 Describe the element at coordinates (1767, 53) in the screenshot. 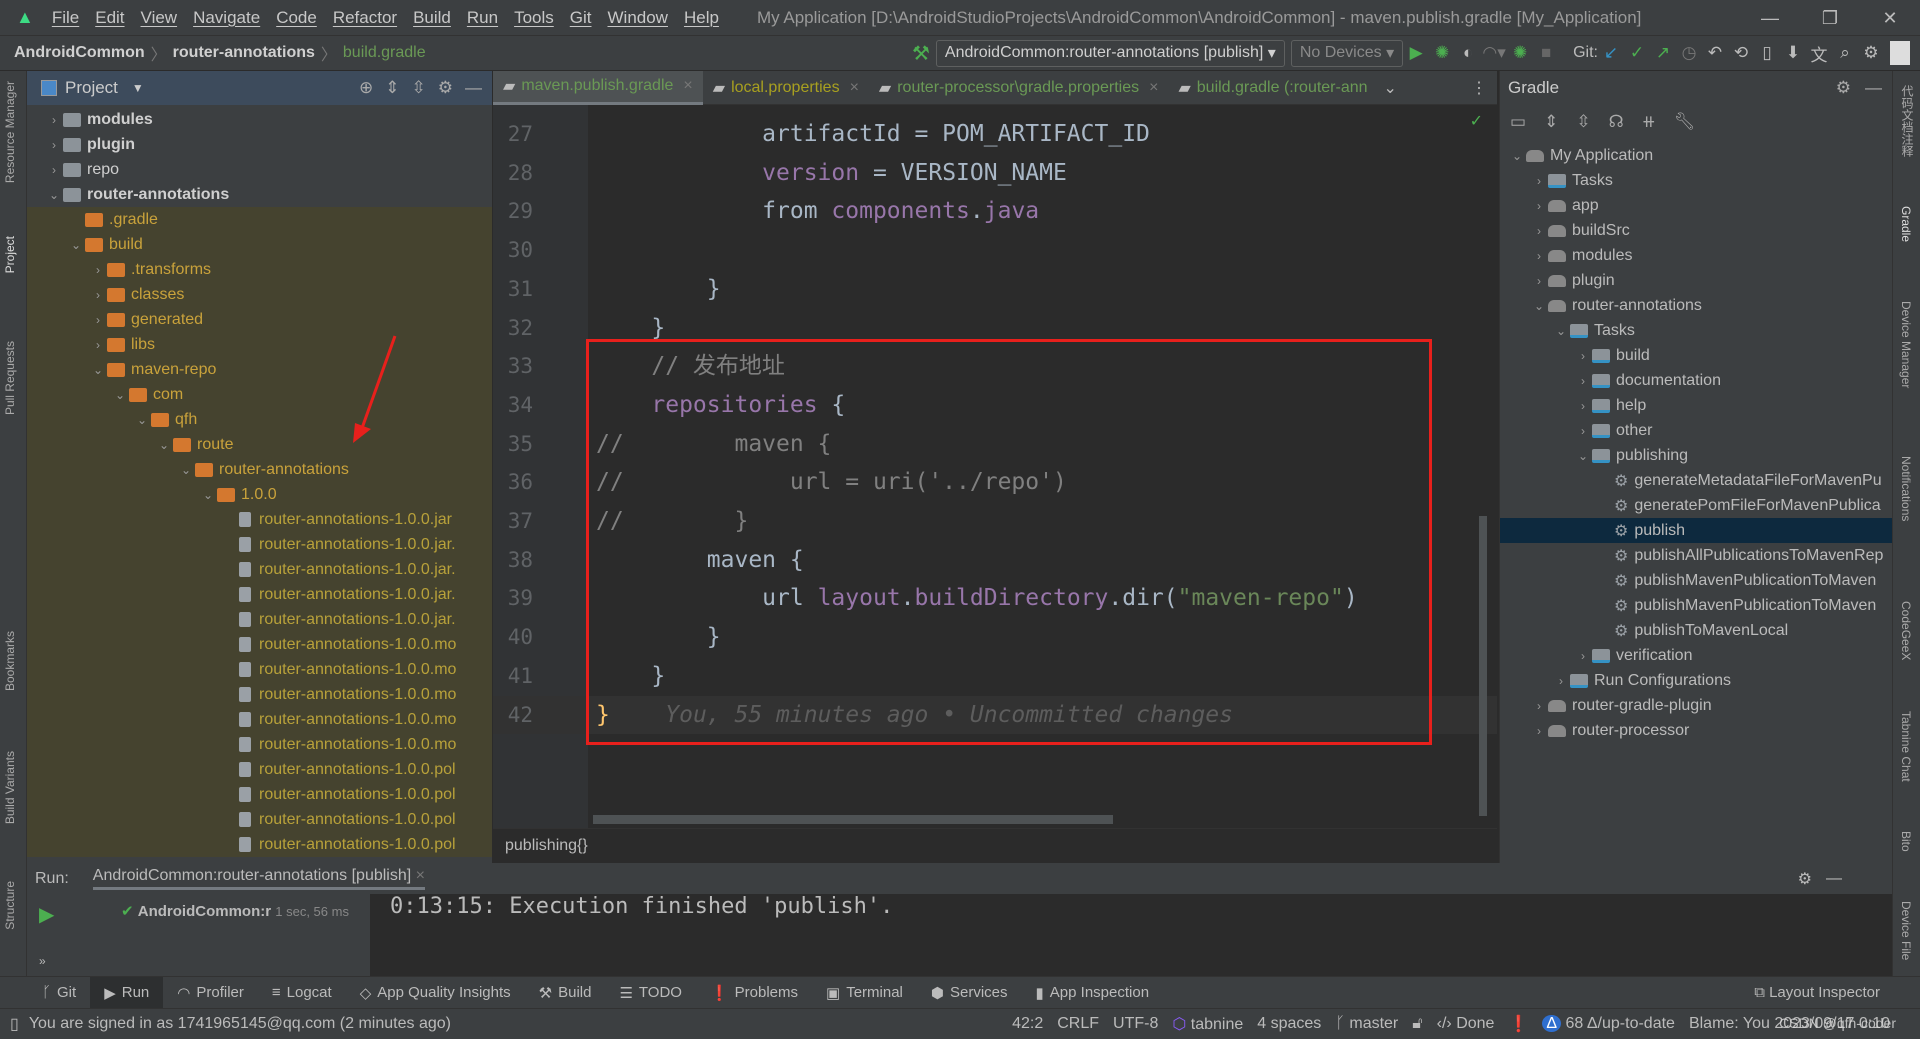

I see `device-mirror-icon: ▯` at that location.